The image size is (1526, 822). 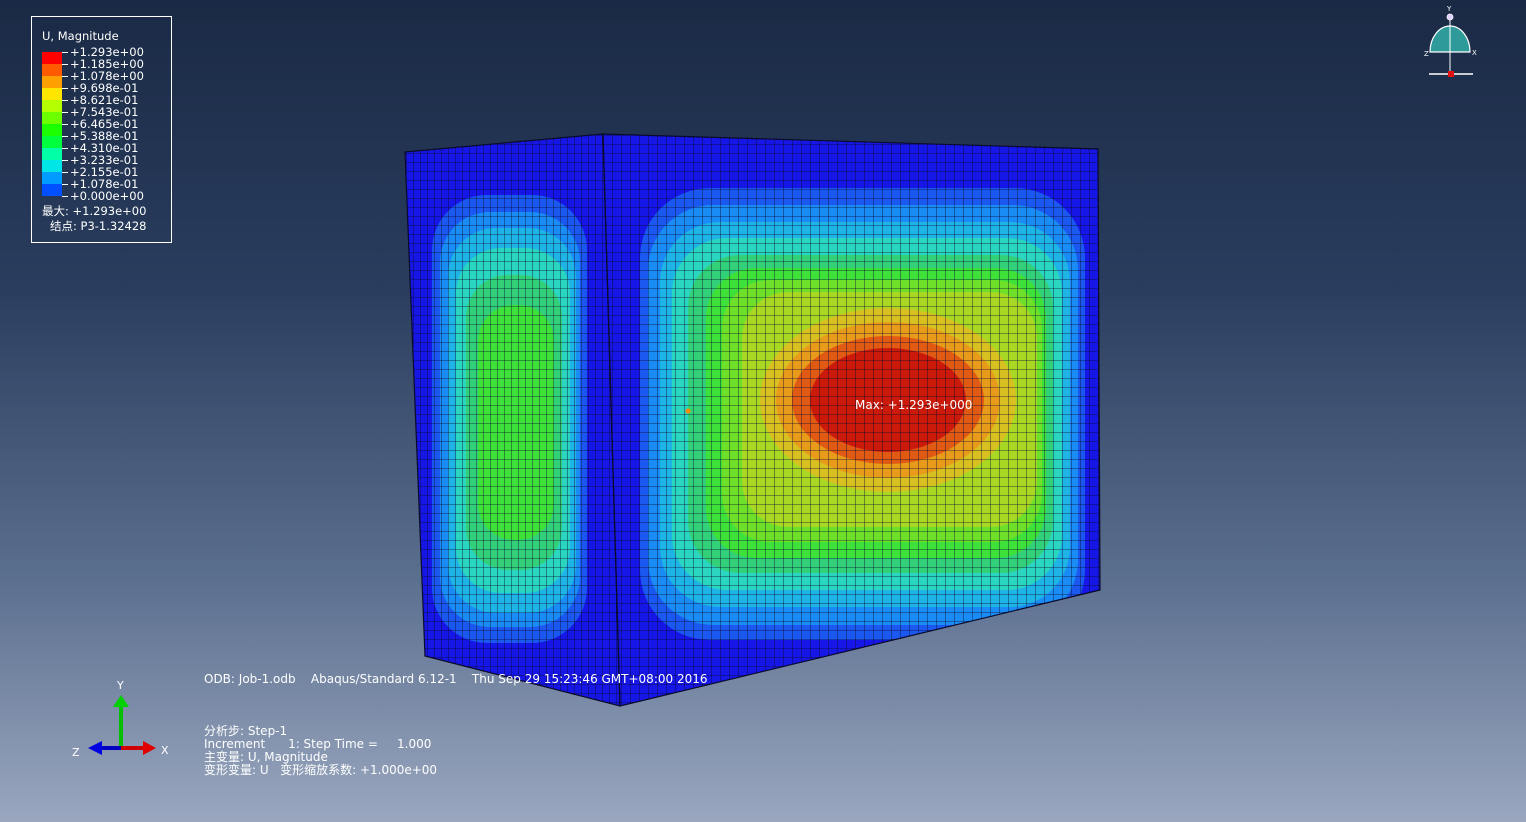 I want to click on legend-swatches, so click(x=52, y=124).